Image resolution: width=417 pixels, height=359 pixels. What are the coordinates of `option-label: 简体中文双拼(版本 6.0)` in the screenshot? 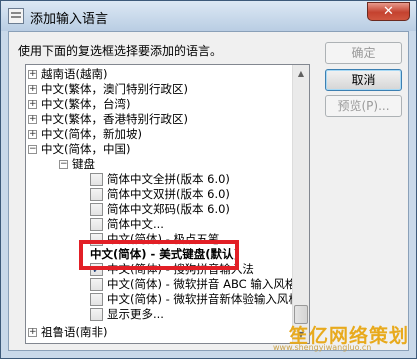 It's located at (168, 194).